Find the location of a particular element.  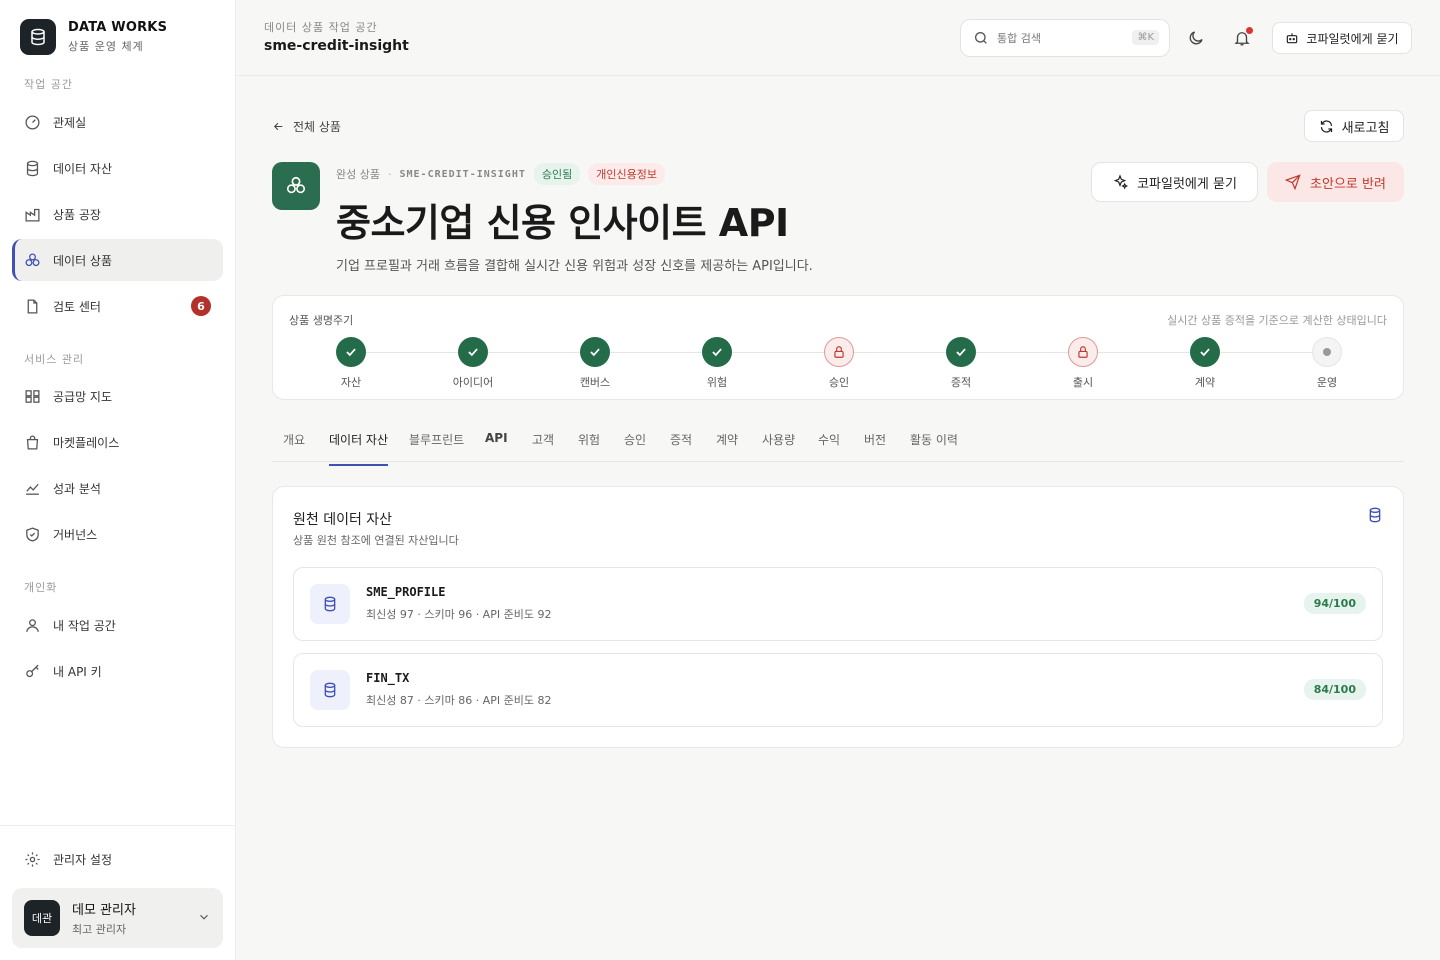

product-icon is located at coordinates (296, 186).